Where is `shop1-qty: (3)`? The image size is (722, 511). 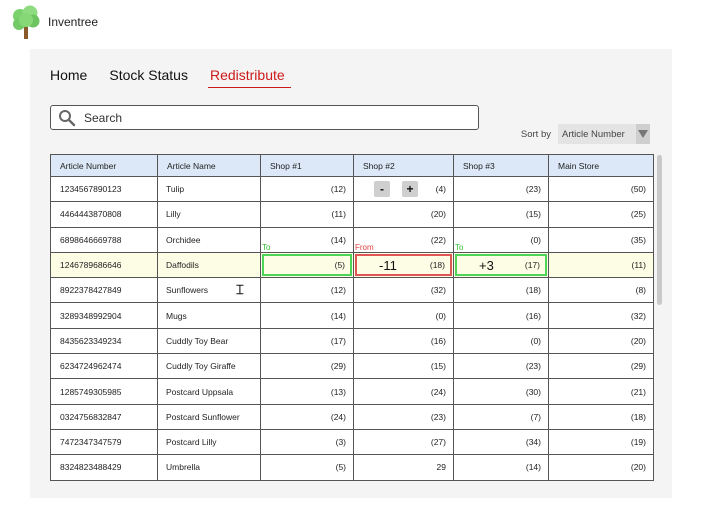 shop1-qty: (3) is located at coordinates (307, 442).